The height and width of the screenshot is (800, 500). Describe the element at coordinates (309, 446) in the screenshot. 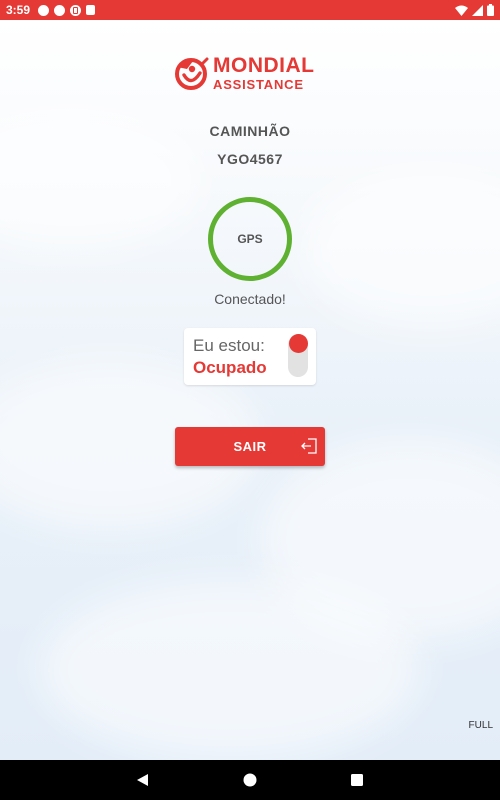

I see `exit-icon` at that location.